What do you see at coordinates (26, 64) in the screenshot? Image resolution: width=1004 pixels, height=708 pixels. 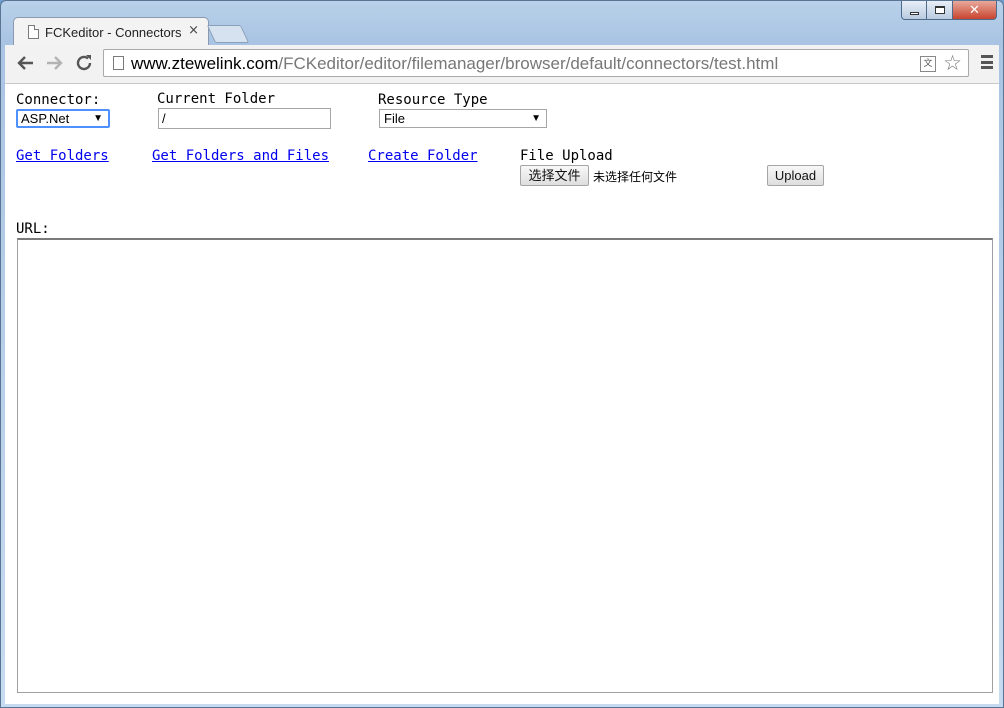 I see `back-arrow-icon` at bounding box center [26, 64].